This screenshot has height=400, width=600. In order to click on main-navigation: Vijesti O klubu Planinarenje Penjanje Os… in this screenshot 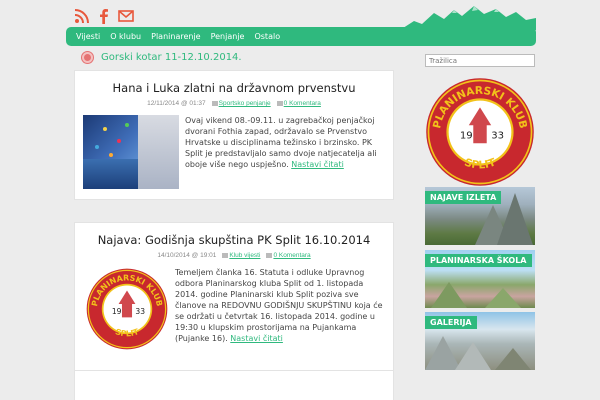, I will do `click(301, 36)`.